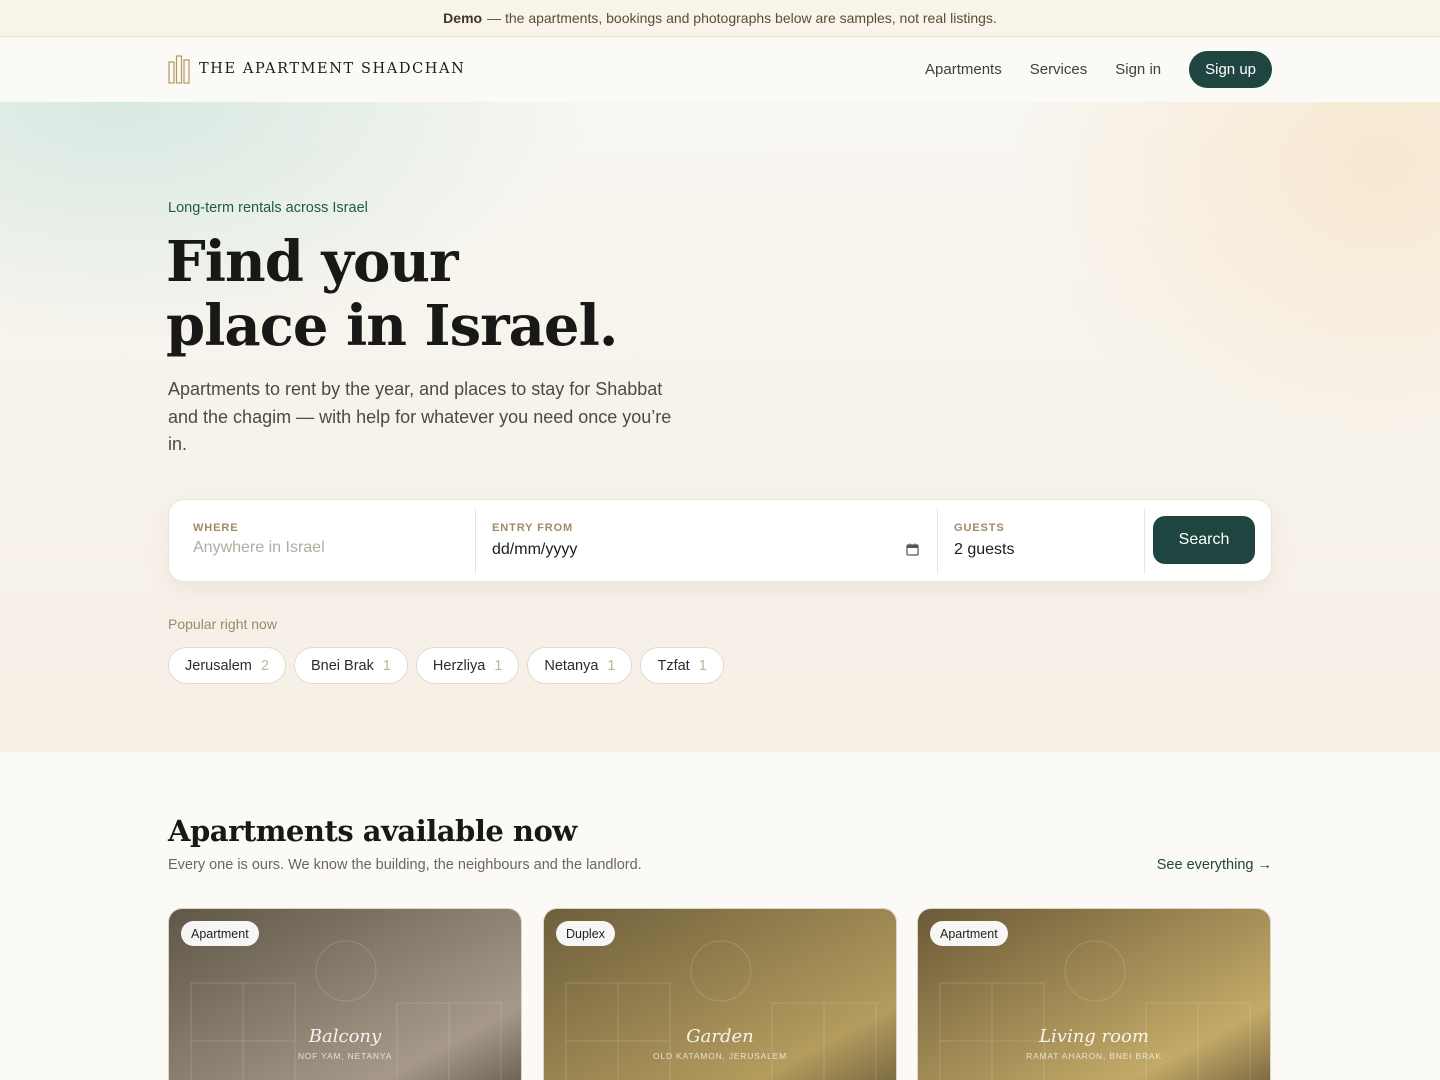 This screenshot has height=1080, width=1440. Describe the element at coordinates (673, 665) in the screenshot. I see `chip-name: Tzfat` at that location.